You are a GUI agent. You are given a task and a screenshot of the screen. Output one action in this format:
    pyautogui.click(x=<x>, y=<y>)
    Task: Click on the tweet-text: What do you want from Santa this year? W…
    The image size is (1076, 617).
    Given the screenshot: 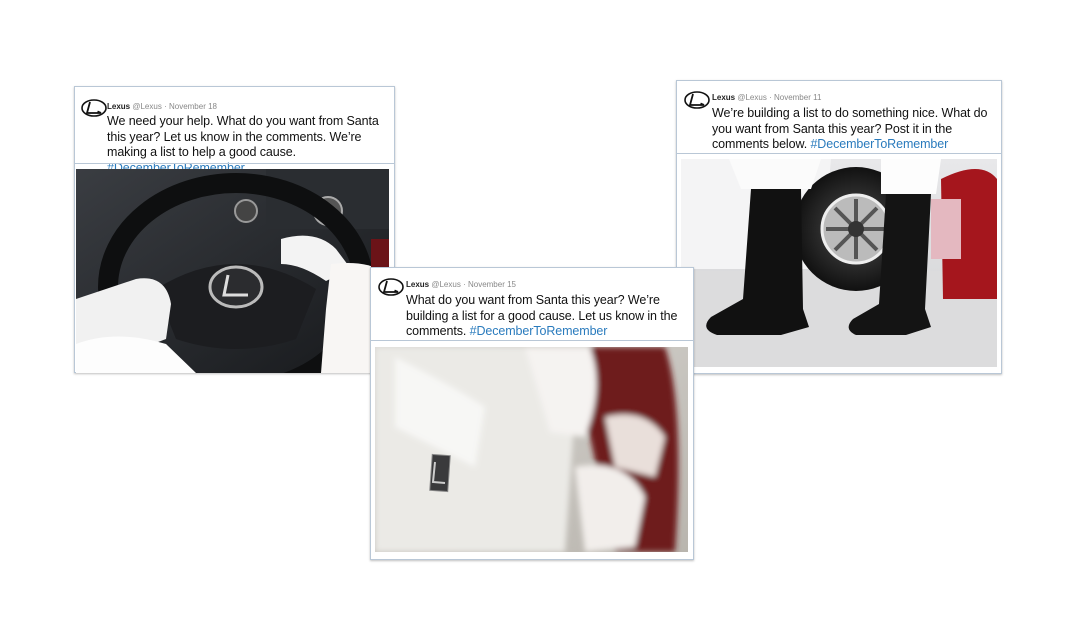 What is the action you would take?
    pyautogui.click(x=547, y=316)
    